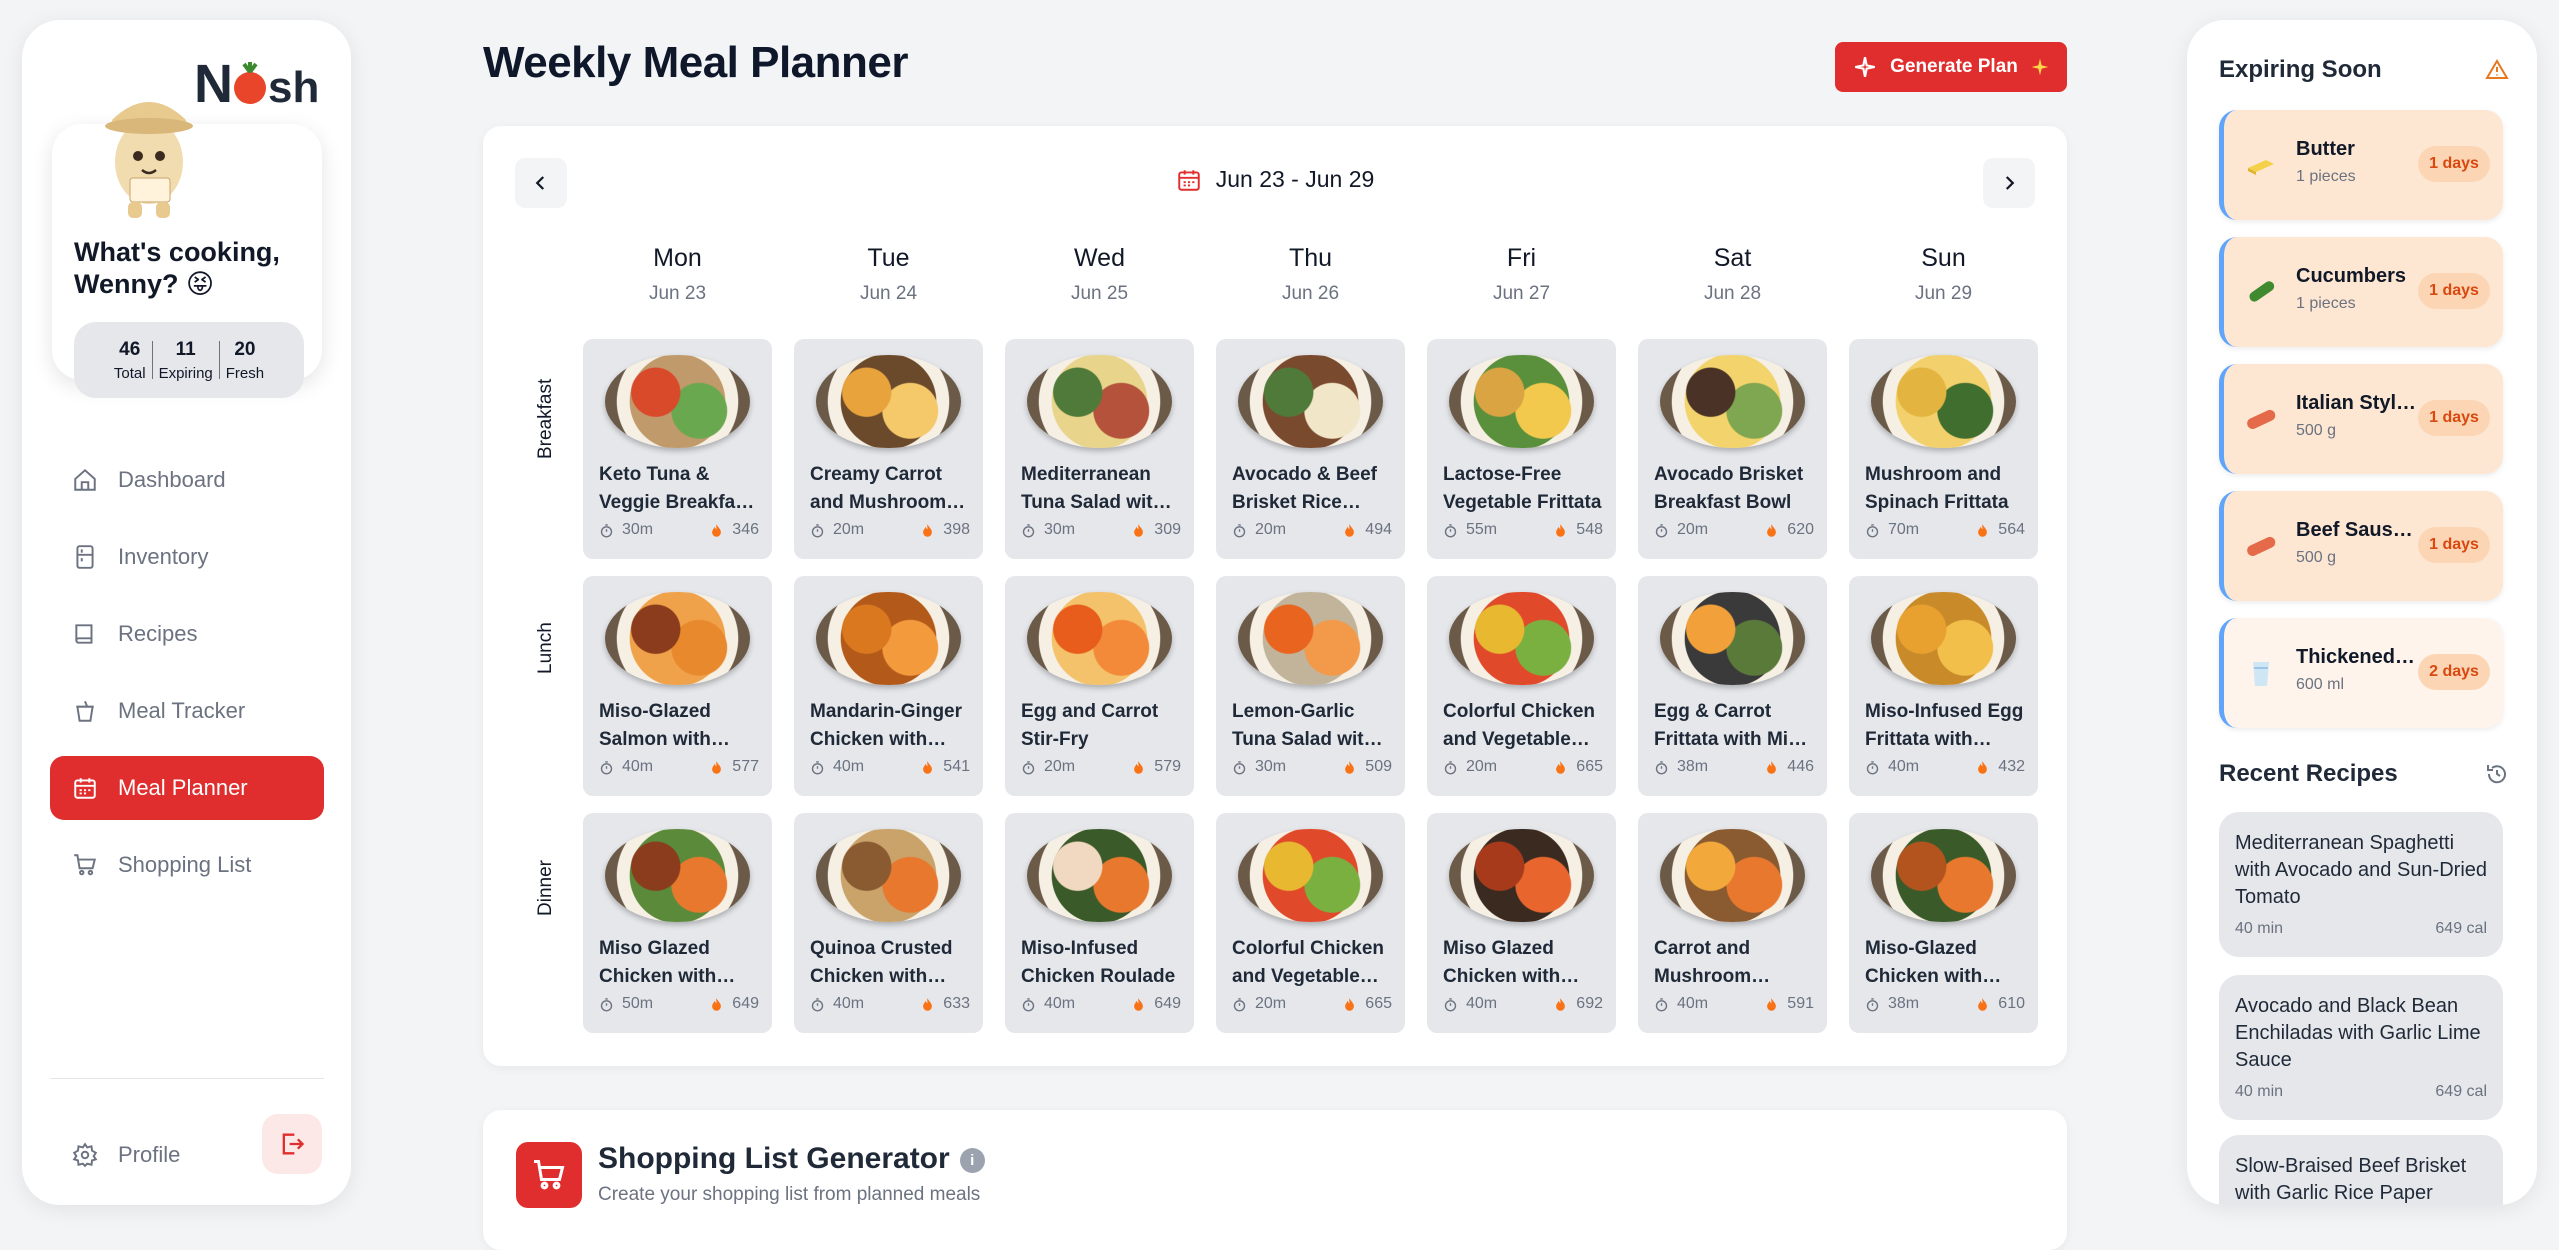  Describe the element at coordinates (1156, 767) in the screenshot. I see `meal-calories: 579` at that location.